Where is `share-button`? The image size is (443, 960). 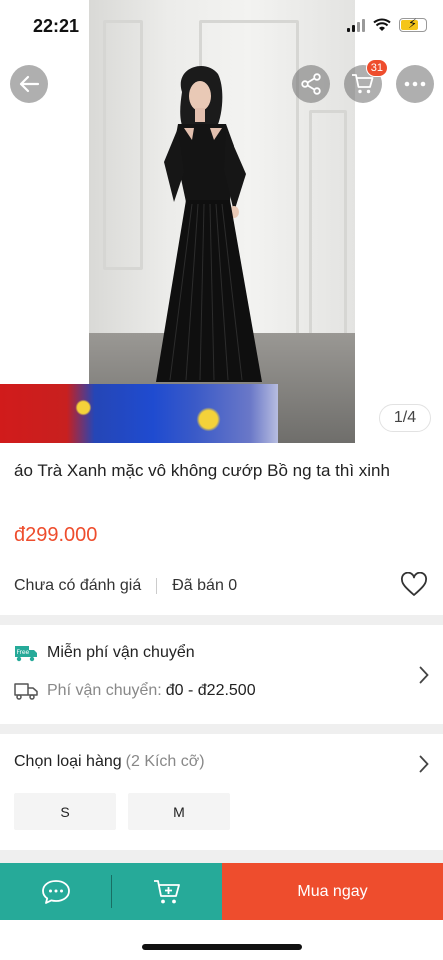 share-button is located at coordinates (311, 84).